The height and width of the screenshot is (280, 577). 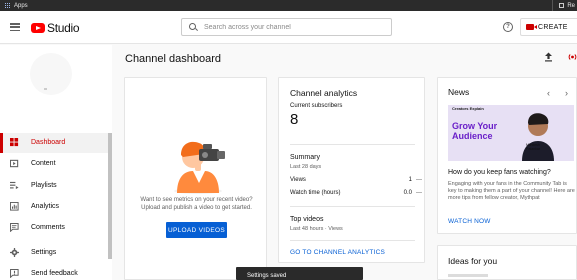 I want to click on sidebar-item-label: Content, so click(x=43, y=163).